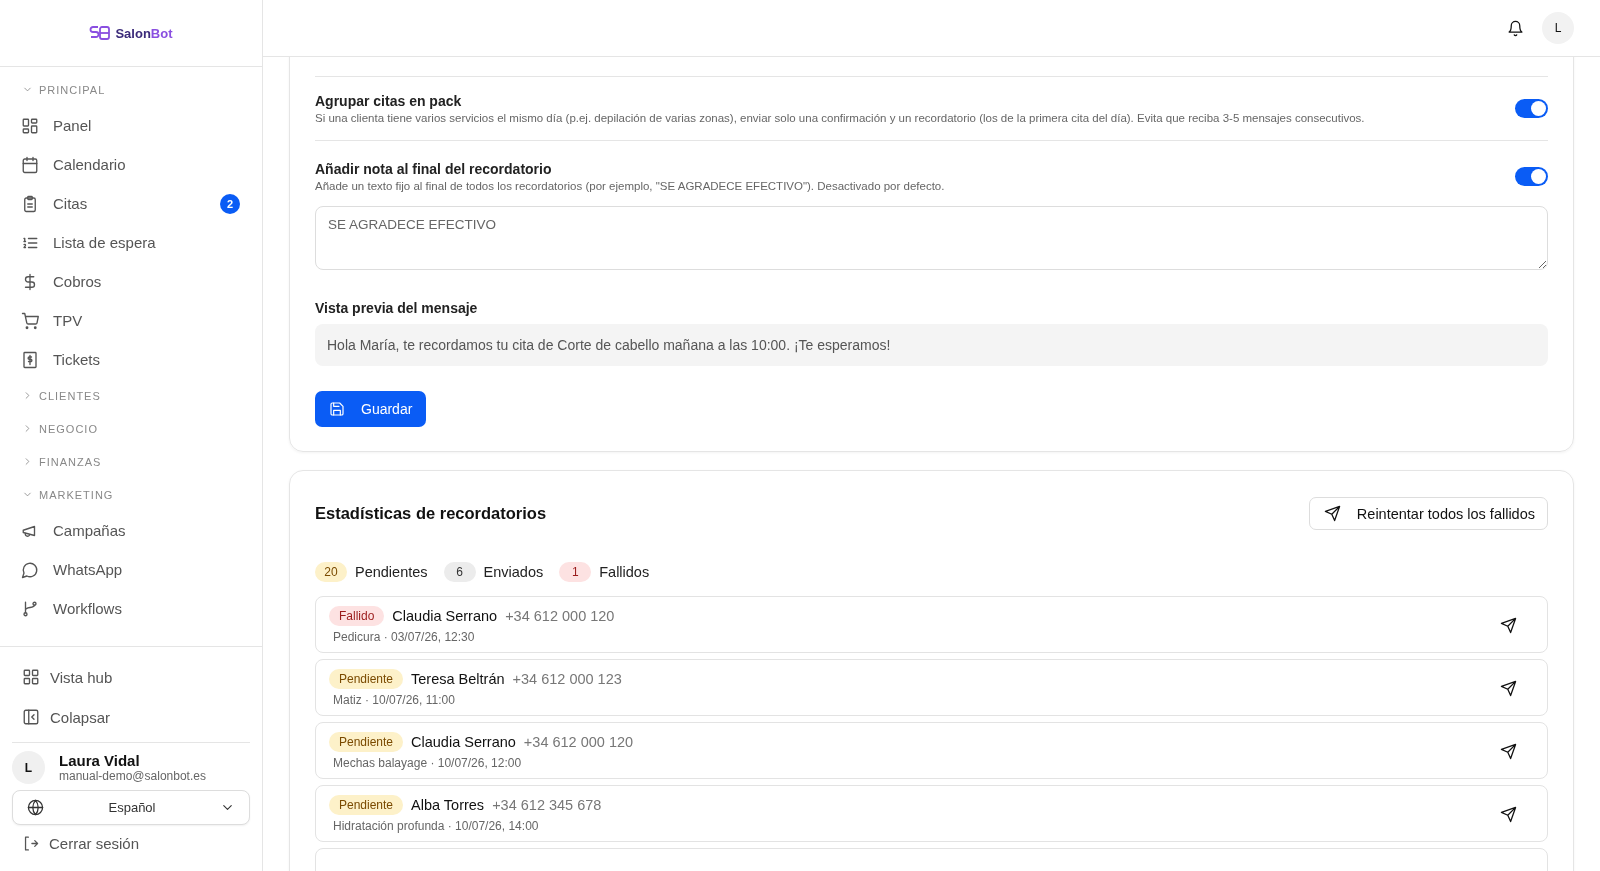  Describe the element at coordinates (357, 616) in the screenshot. I see `status-badge: Fallido` at that location.